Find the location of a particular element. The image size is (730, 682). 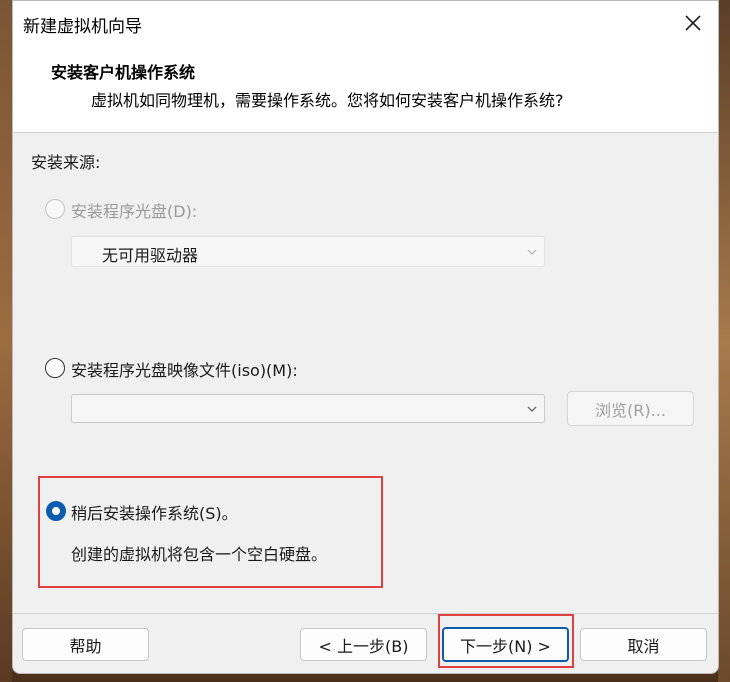

install-source-label: 安装来源: is located at coordinates (66, 162).